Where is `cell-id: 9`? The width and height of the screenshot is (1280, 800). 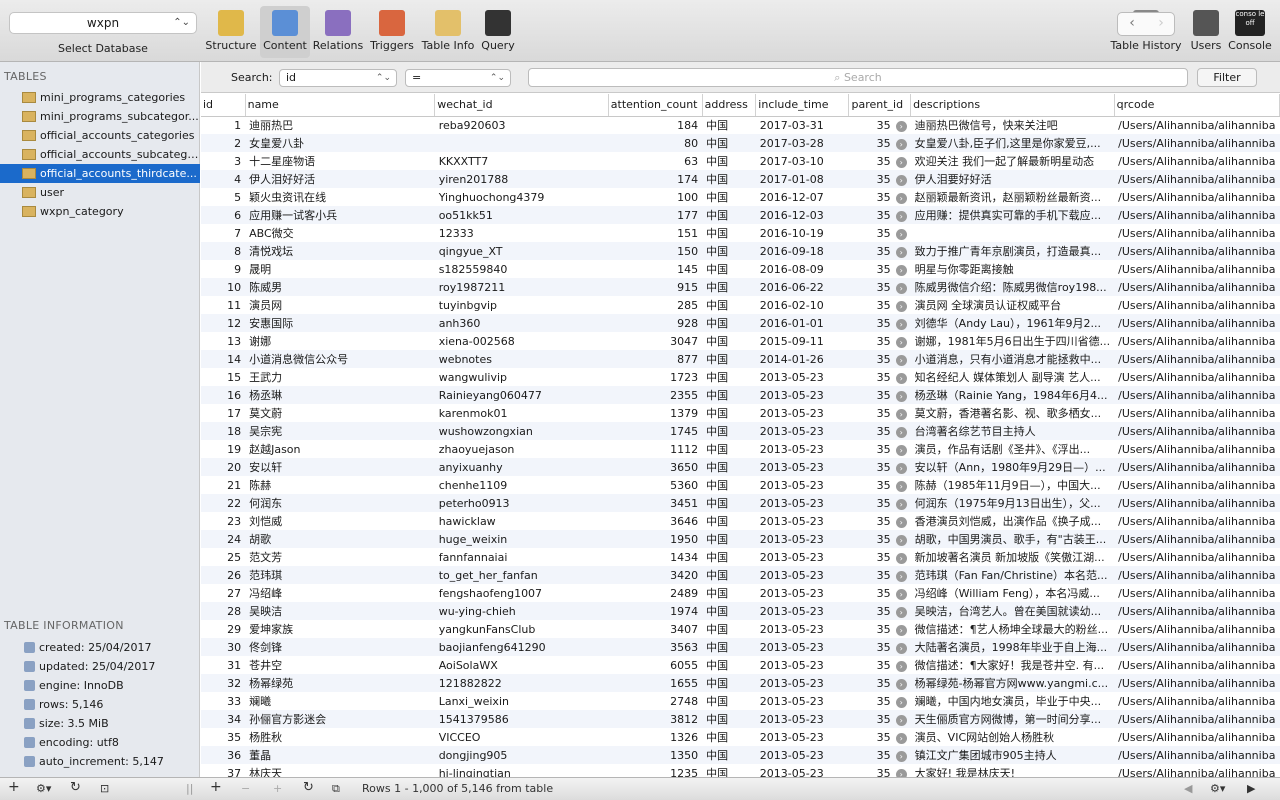 cell-id: 9 is located at coordinates (223, 269).